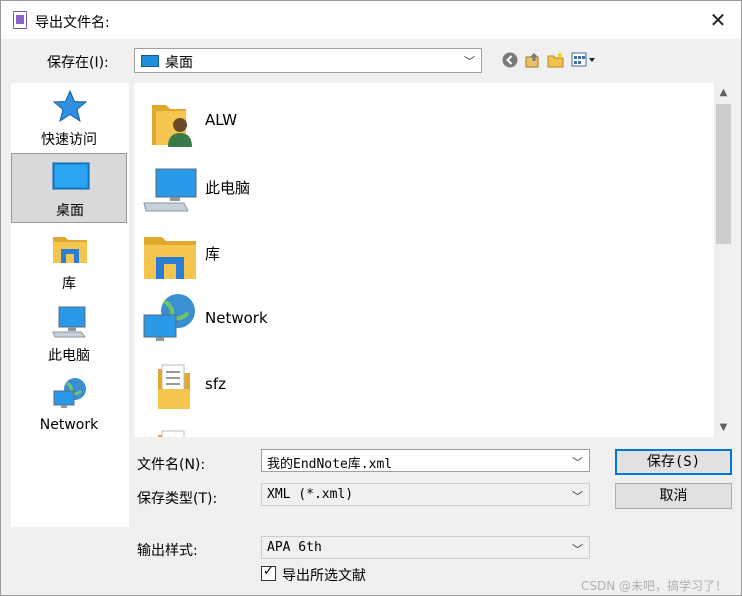 This screenshot has width=742, height=596. I want to click on output-style-label: 输出样式:, so click(167, 551).